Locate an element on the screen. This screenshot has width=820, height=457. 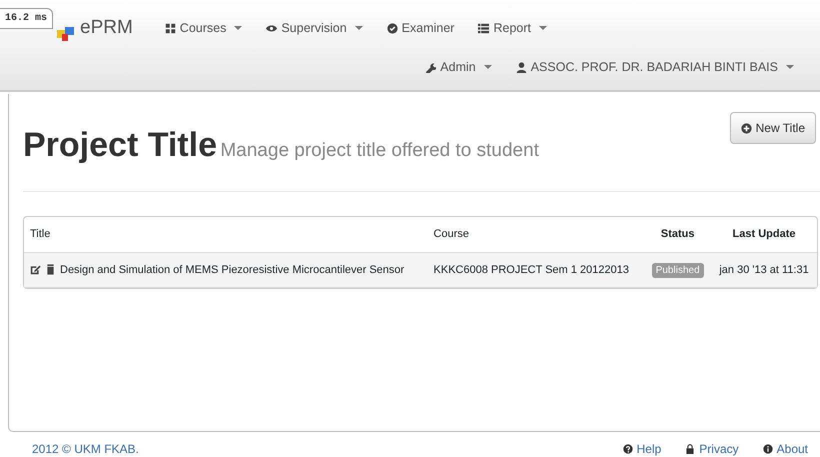
eye-icon is located at coordinates (272, 28).